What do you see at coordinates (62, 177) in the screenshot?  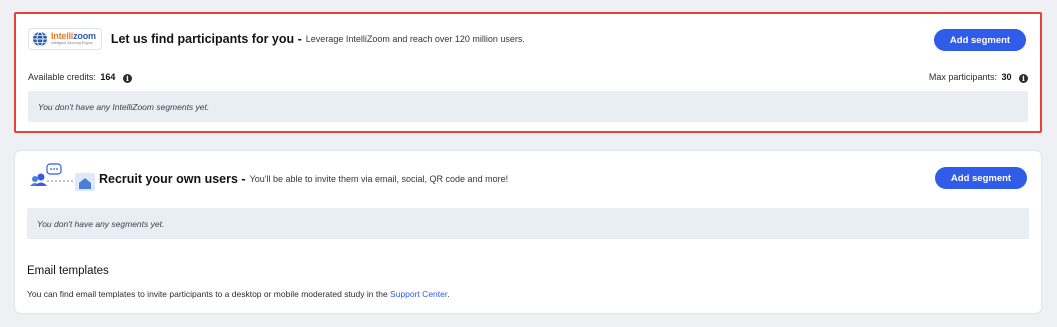 I see `recruit-users-icon` at bounding box center [62, 177].